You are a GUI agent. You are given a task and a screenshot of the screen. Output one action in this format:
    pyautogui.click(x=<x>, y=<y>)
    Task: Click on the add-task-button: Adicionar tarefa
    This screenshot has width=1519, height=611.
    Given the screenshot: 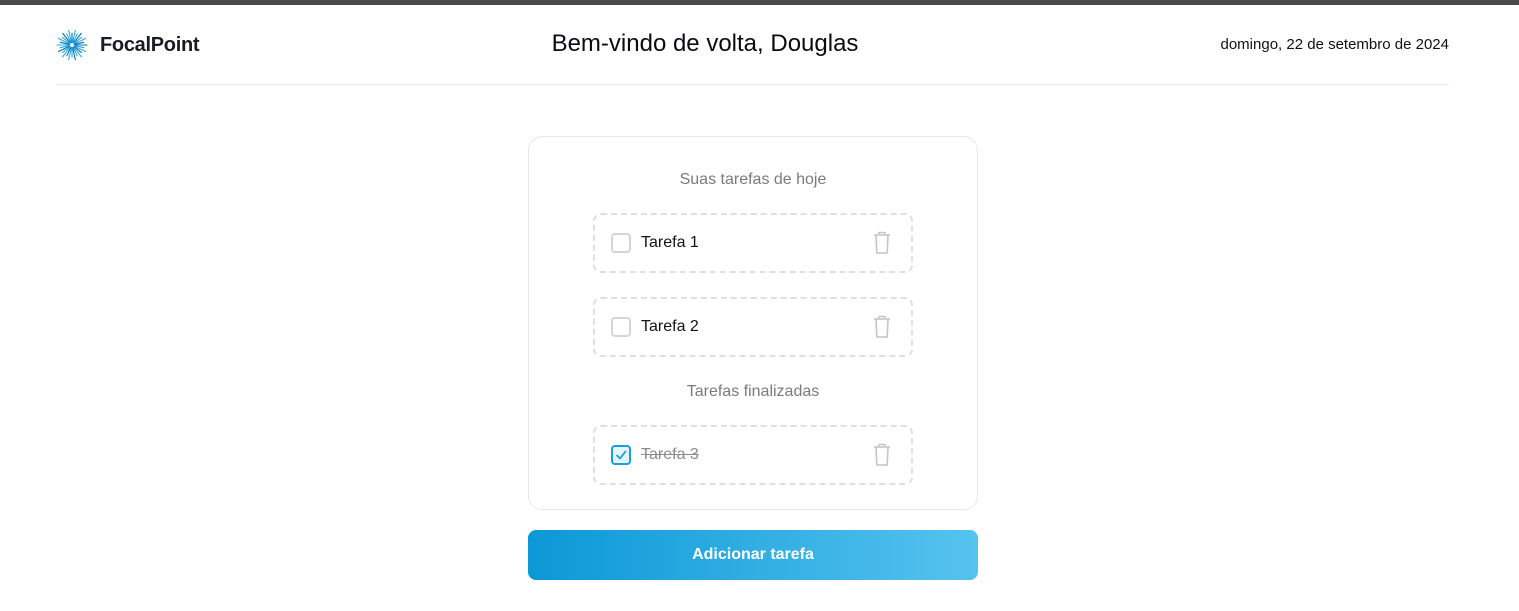 What is the action you would take?
    pyautogui.click(x=753, y=555)
    